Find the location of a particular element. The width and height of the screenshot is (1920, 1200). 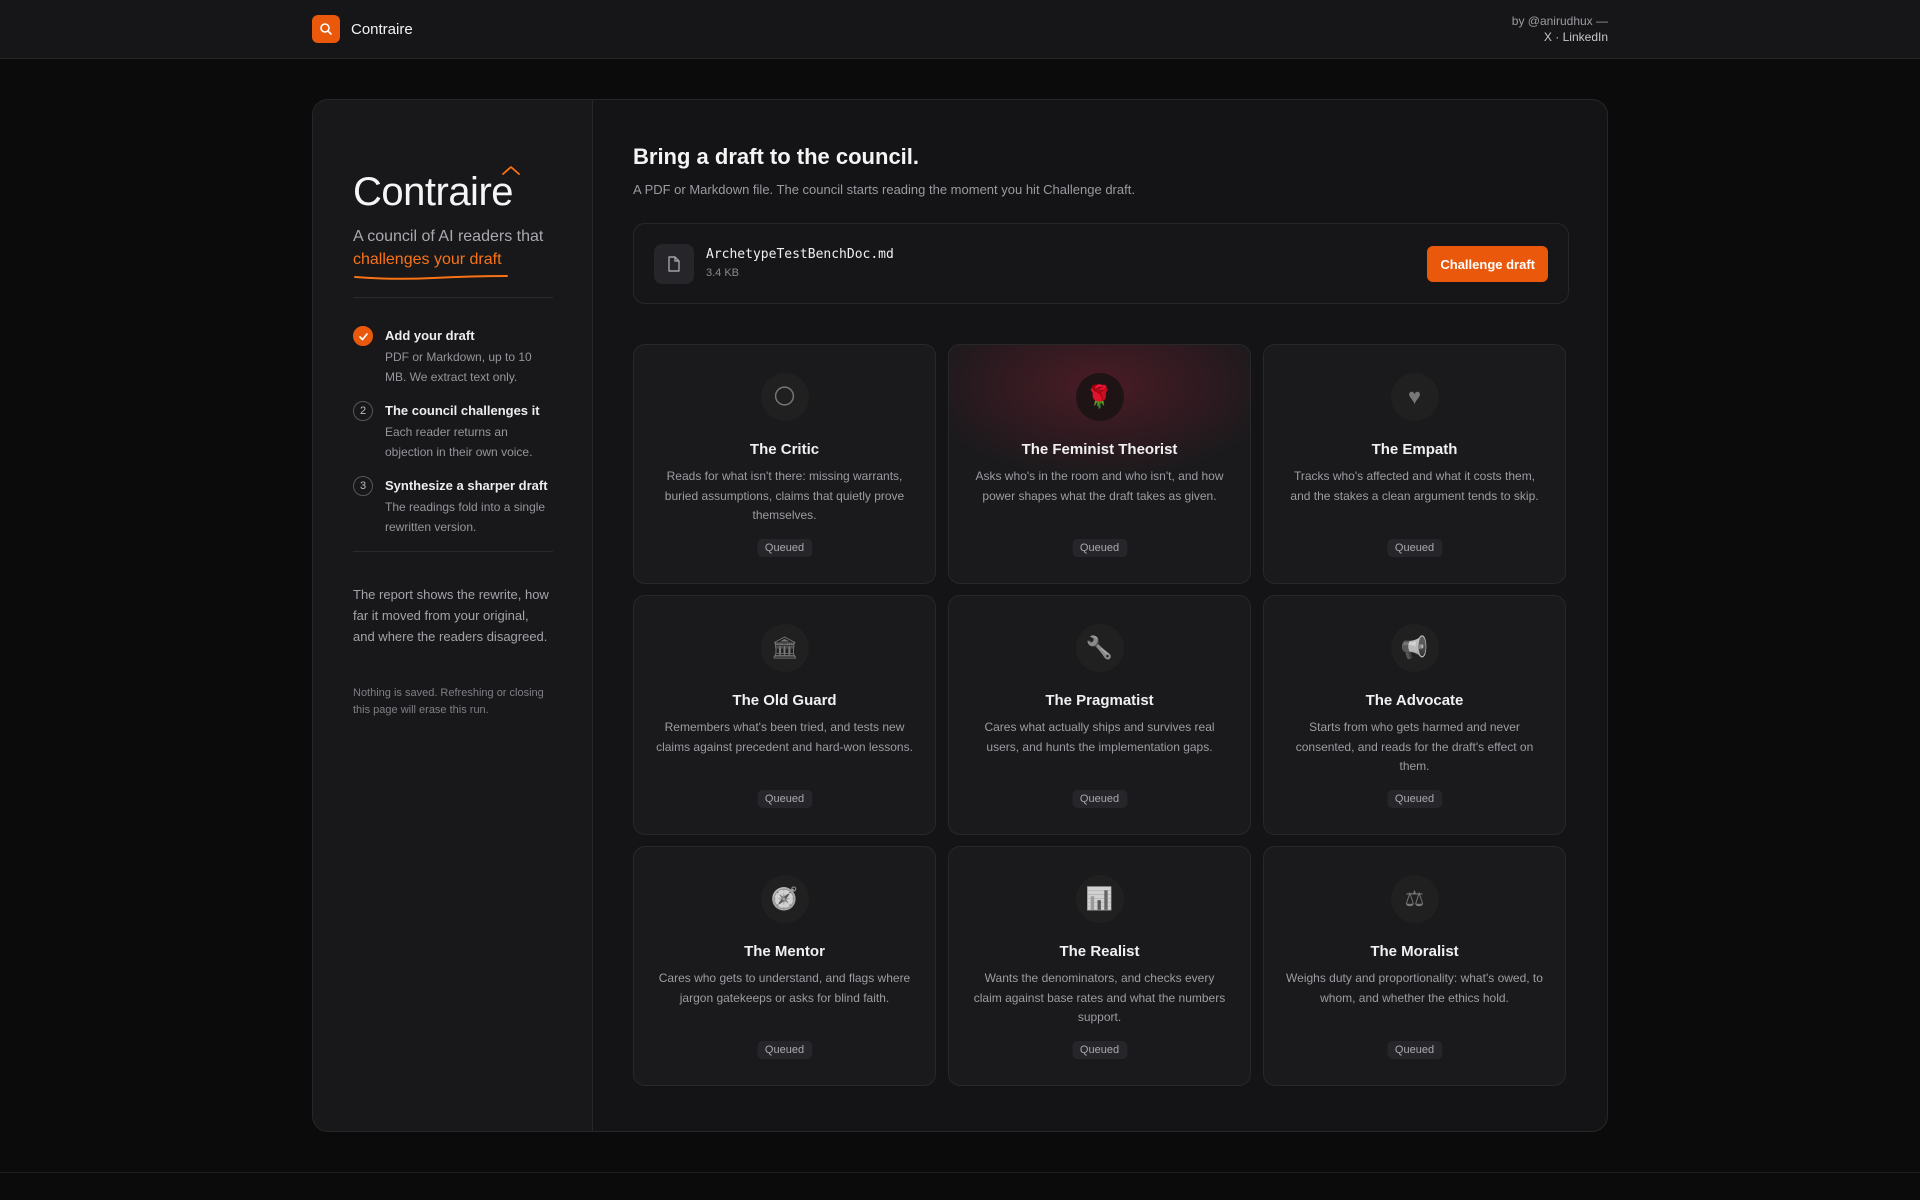

file-name: ArchetypeTestBenchDoc.md is located at coordinates (800, 254).